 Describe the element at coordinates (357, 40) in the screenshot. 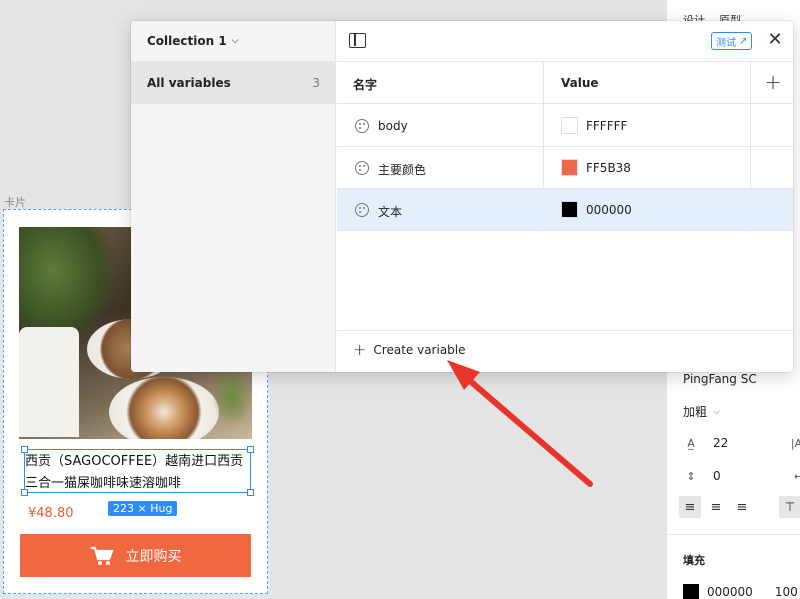

I see `sidebar-toggle-icon` at that location.